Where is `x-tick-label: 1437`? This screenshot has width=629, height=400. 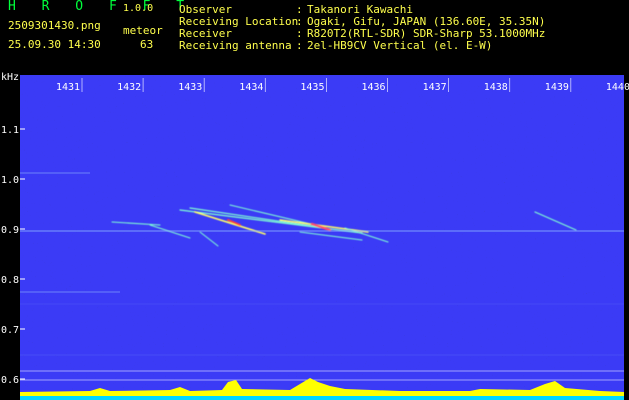
x-tick-label: 1437 is located at coordinates (435, 87).